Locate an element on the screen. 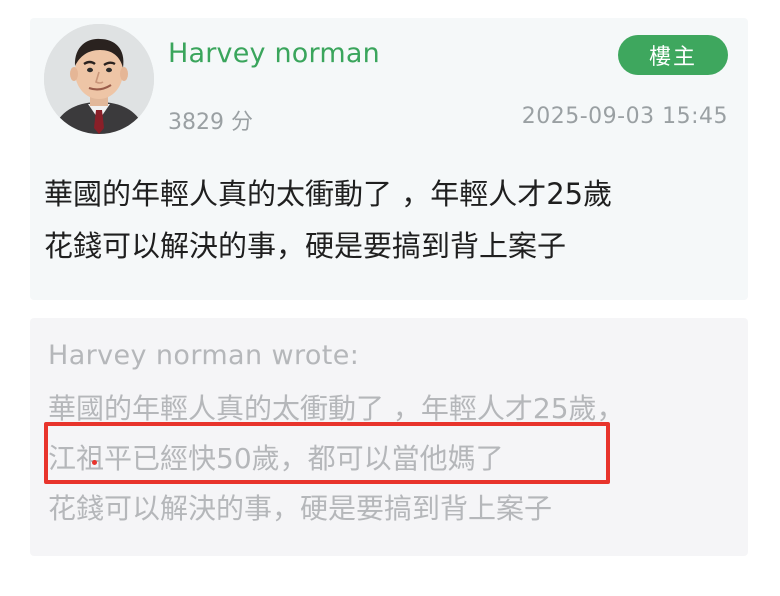  post-timestamp: 2025-09-03 15:45 is located at coordinates (624, 116).